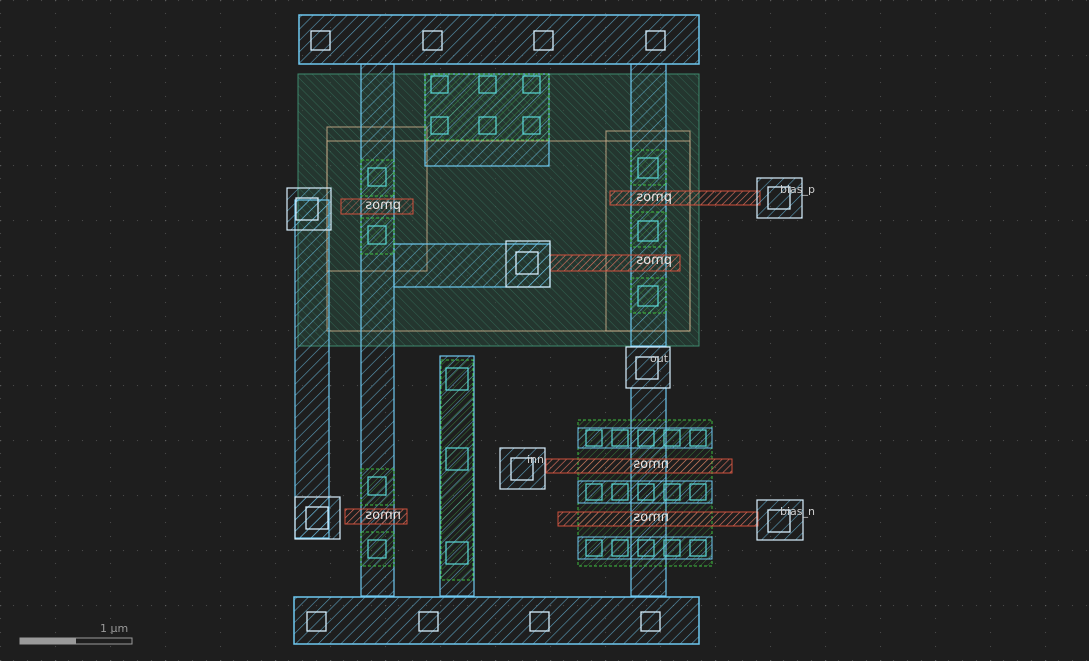 Image resolution: width=1089 pixels, height=661 pixels. I want to click on pin-label-bias-p: bias_p, so click(797, 189).